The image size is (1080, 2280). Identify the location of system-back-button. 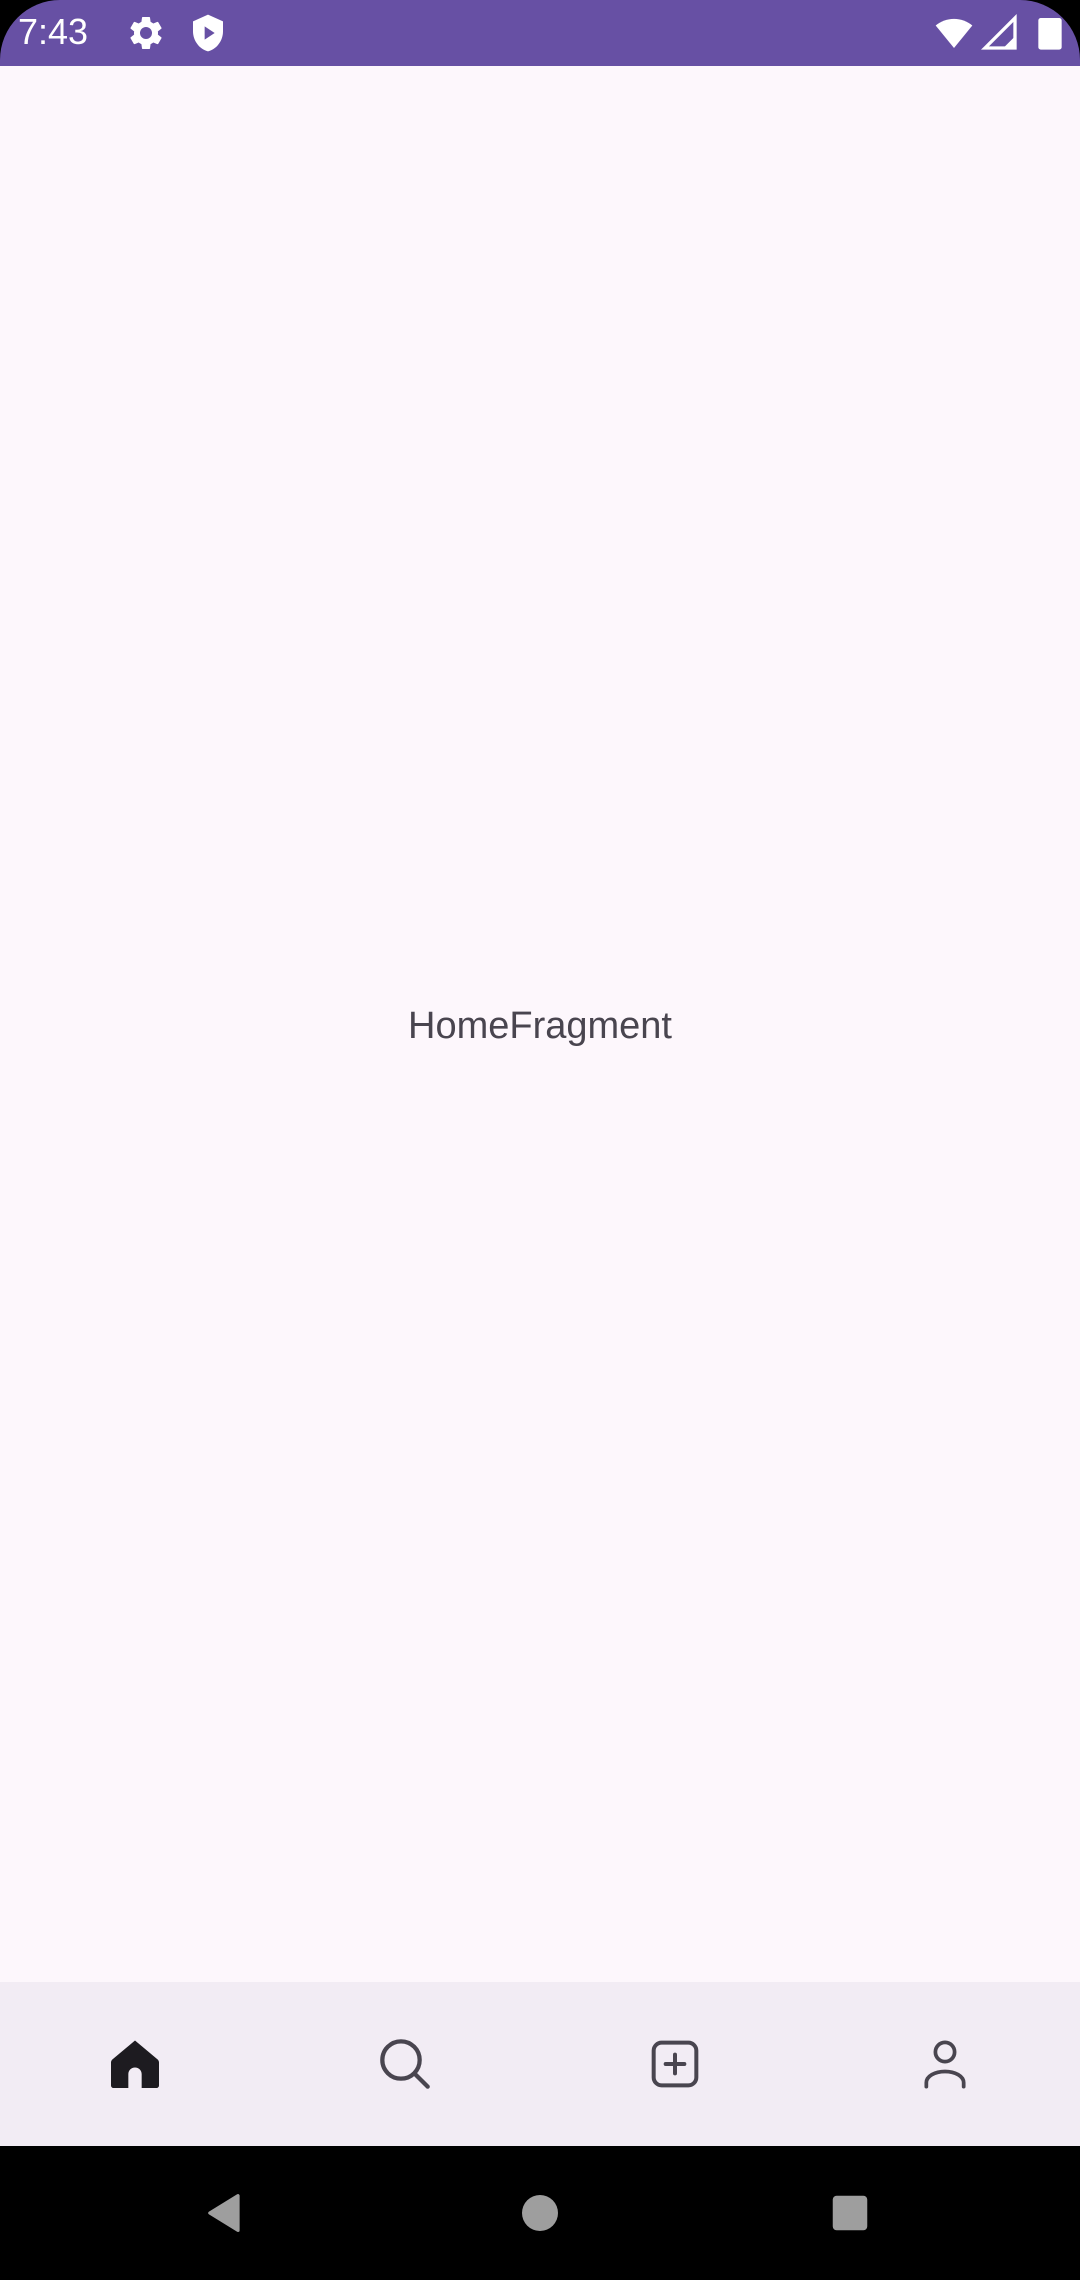
(225, 2213).